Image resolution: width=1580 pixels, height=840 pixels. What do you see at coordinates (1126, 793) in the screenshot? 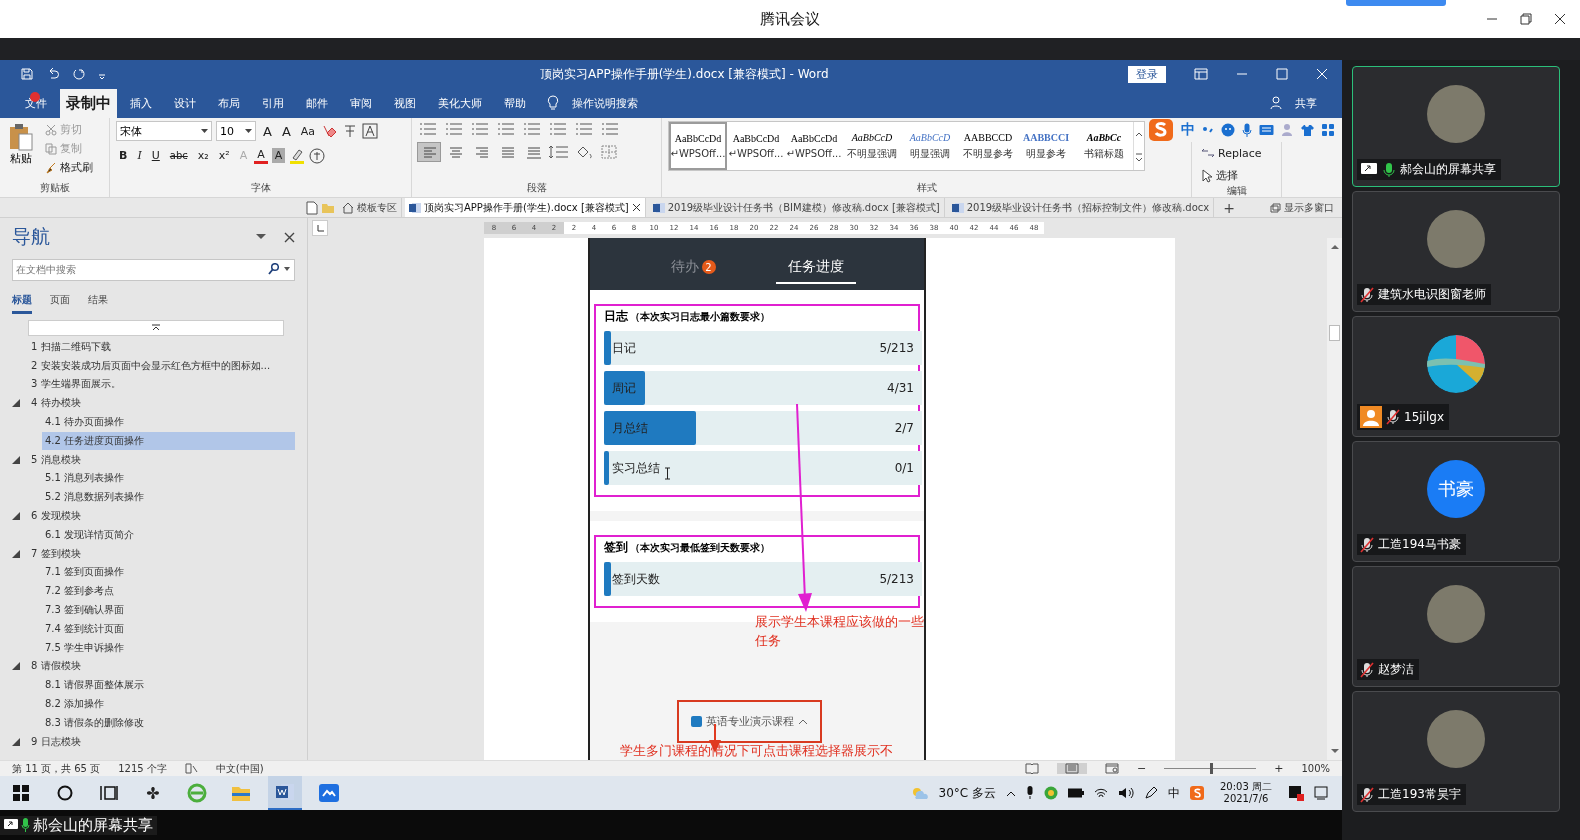
I see `speaker-icon` at bounding box center [1126, 793].